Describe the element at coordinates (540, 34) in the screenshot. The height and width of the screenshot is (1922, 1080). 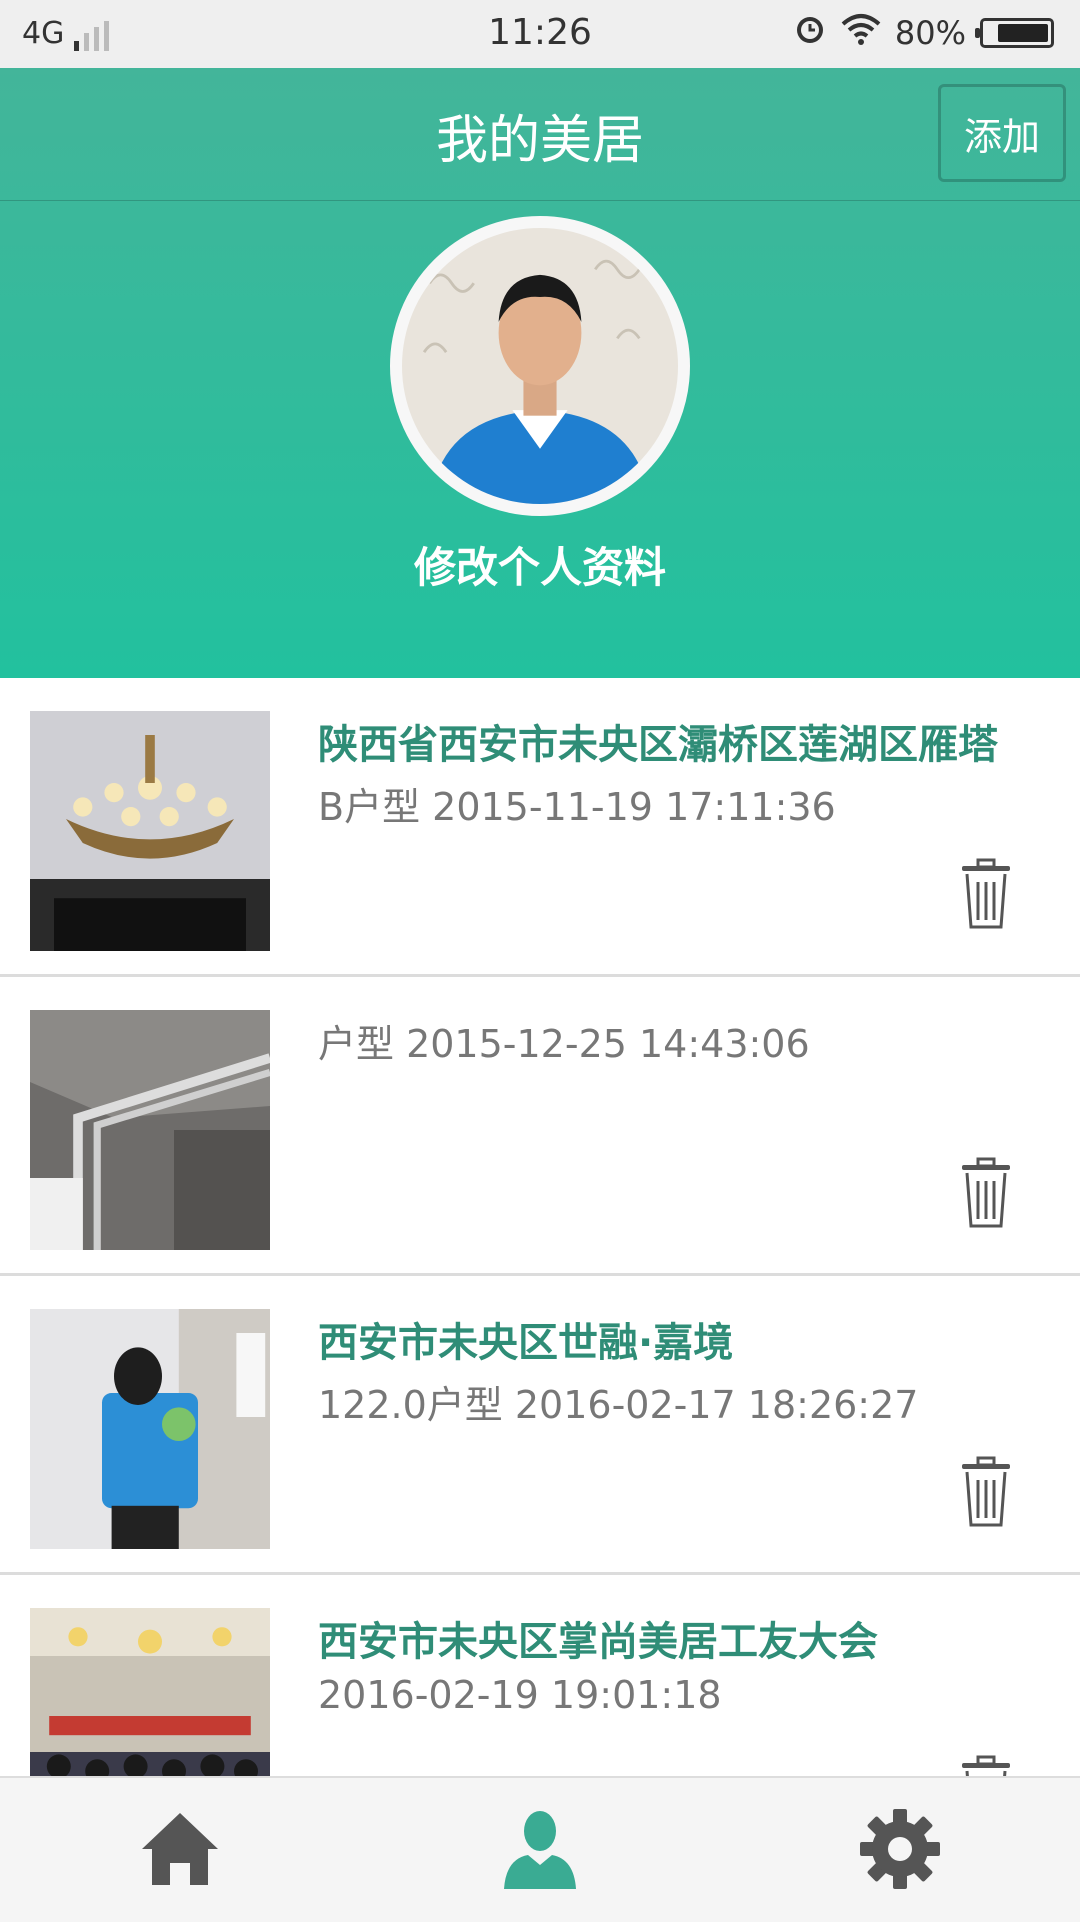
I see `status-bar: 4G 11:26 80%` at that location.